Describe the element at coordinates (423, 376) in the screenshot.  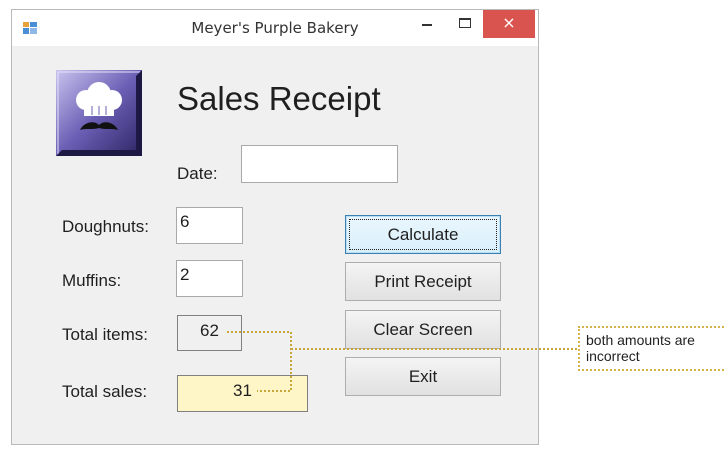
I see `exit-button: Exit` at that location.